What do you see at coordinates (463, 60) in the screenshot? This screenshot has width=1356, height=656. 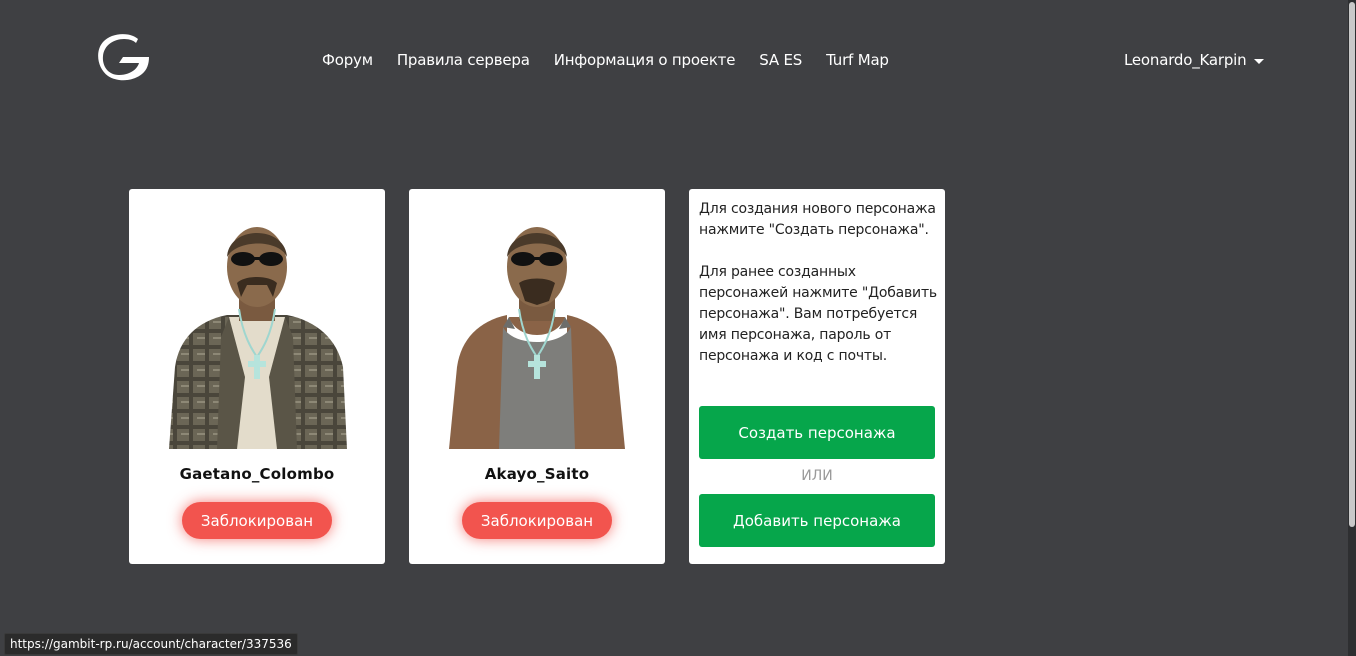 I see `nav-server-rules: Правила сервера` at bounding box center [463, 60].